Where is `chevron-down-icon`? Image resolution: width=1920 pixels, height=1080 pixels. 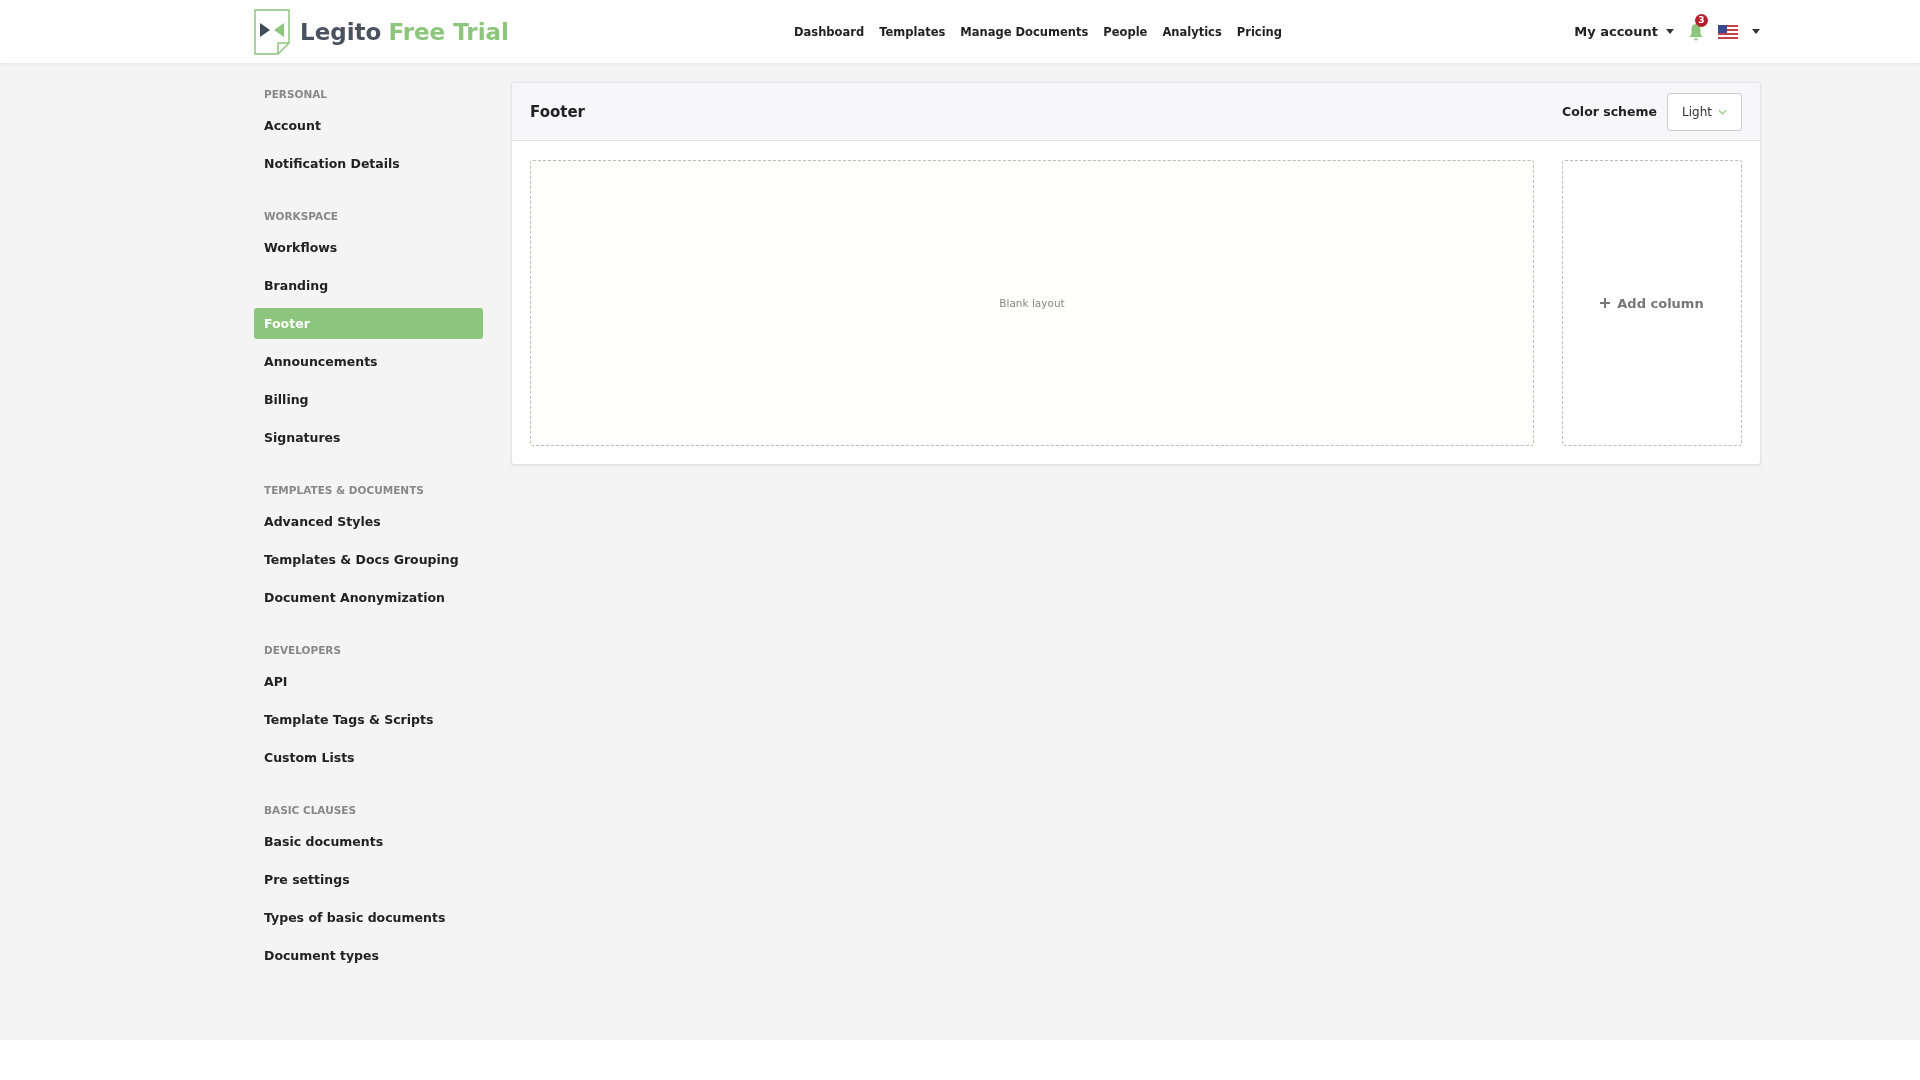 chevron-down-icon is located at coordinates (1722, 111).